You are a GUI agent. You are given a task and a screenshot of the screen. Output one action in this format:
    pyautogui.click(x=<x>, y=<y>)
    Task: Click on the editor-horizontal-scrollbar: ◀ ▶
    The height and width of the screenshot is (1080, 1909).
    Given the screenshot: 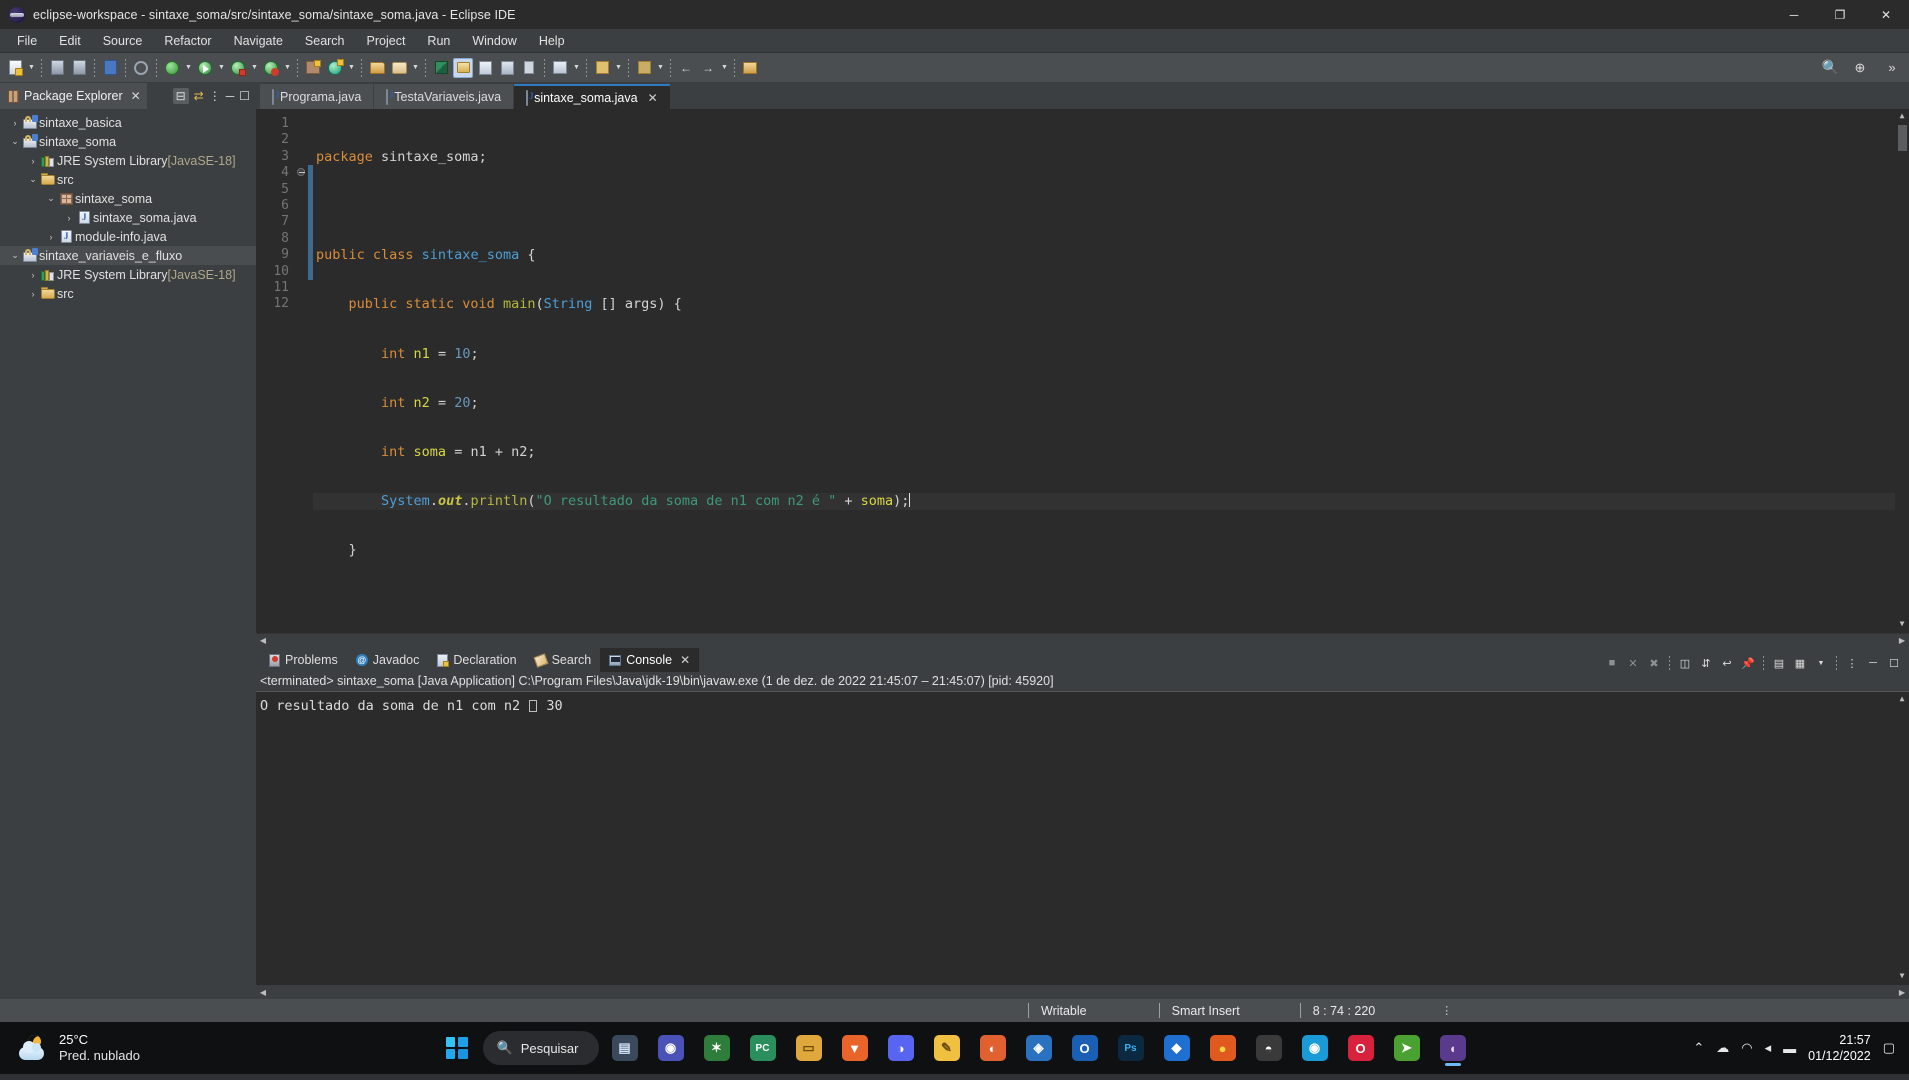 What is the action you would take?
    pyautogui.click(x=1082, y=640)
    